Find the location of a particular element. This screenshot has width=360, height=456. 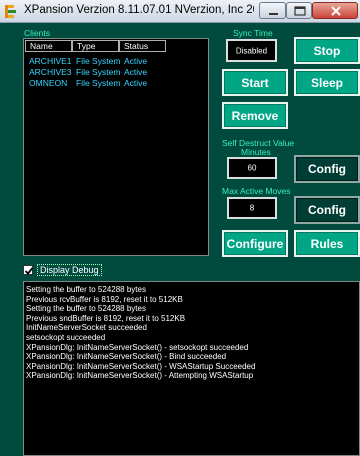

max-active-moves-value: 8 is located at coordinates (252, 208).